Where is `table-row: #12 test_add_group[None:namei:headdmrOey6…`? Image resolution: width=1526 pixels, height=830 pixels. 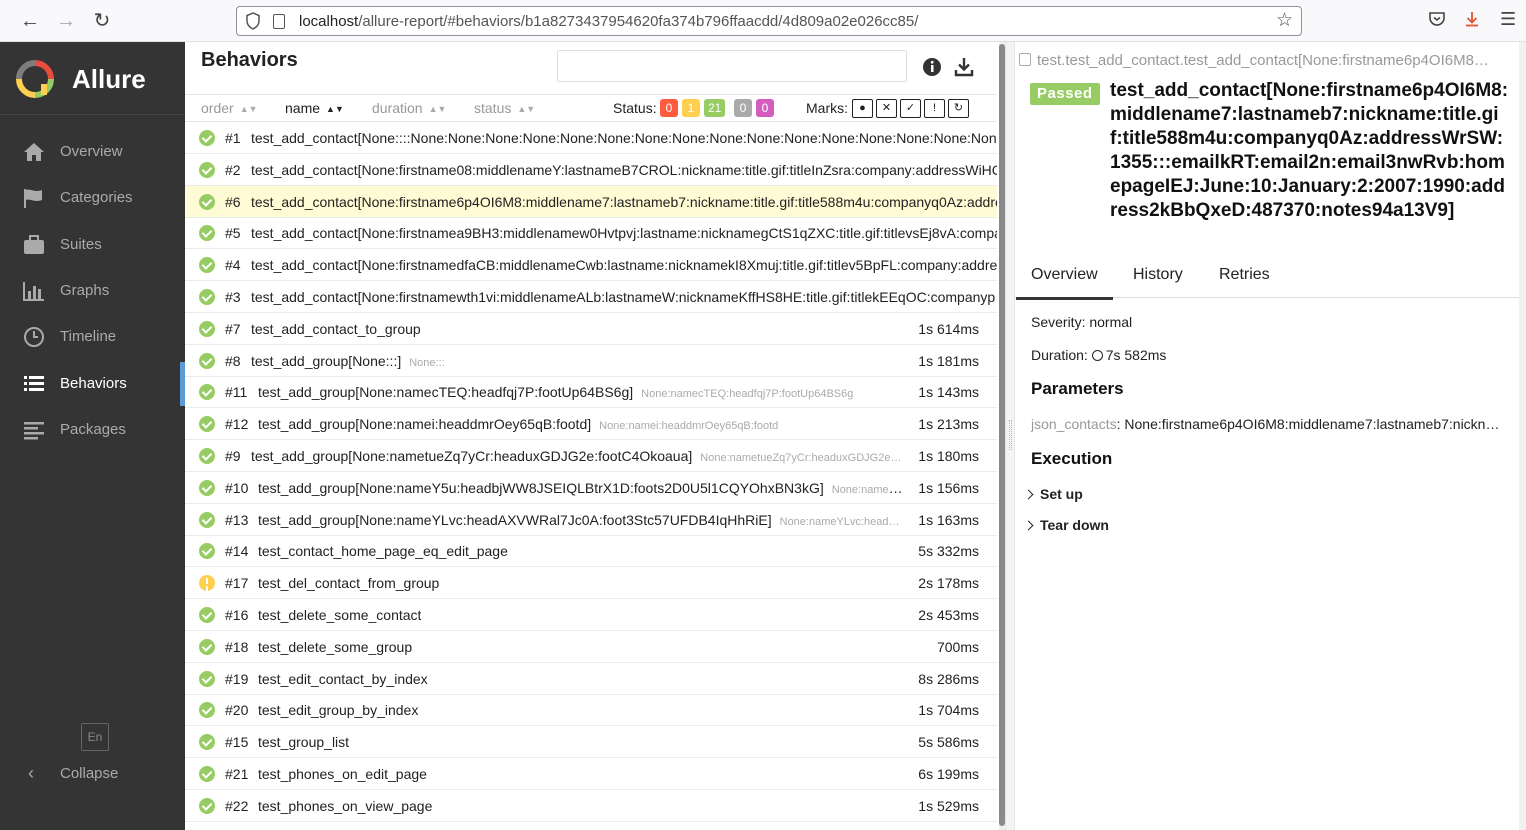 table-row: #12 test_add_group[None:namei:headdmrOey6… is located at coordinates (591, 424).